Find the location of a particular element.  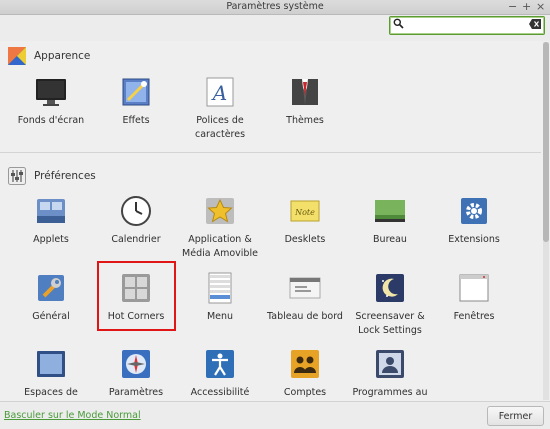

font-icon: A is located at coordinates (220, 92).